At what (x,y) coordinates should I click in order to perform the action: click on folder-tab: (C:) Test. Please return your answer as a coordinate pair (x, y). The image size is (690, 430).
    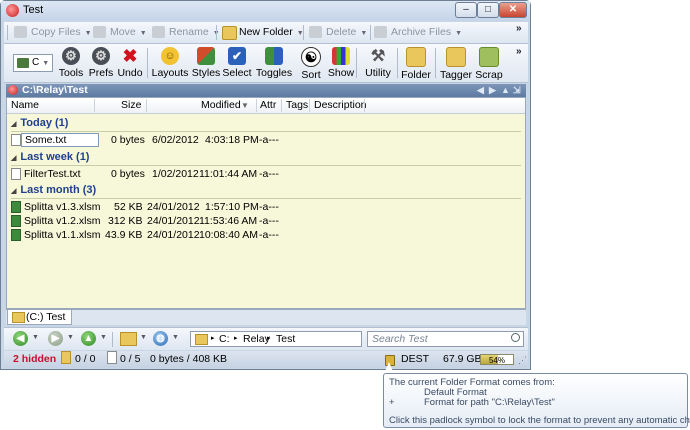
    Looking at the image, I should click on (40, 317).